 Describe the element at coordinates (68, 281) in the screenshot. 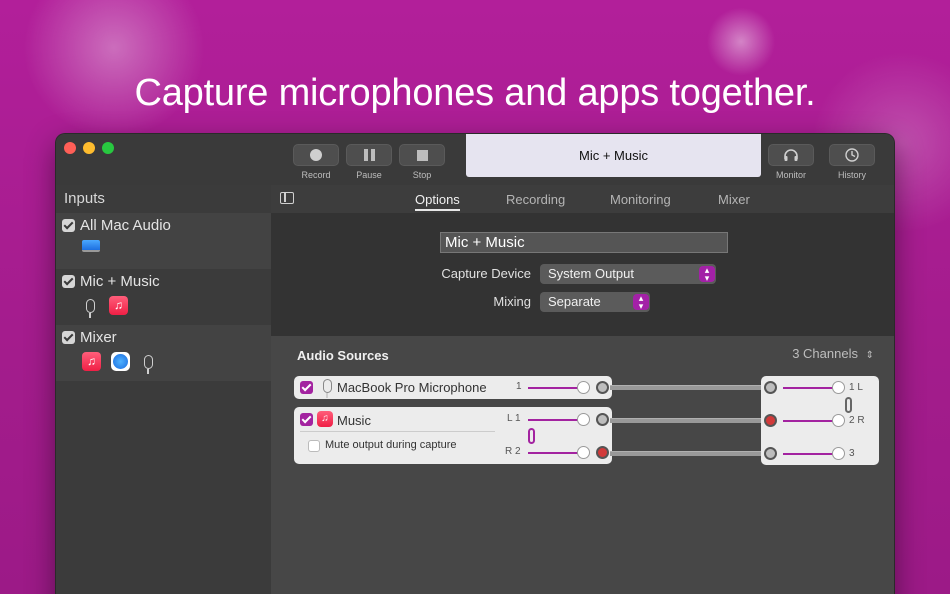

I see `mic-music-checkbox` at that location.